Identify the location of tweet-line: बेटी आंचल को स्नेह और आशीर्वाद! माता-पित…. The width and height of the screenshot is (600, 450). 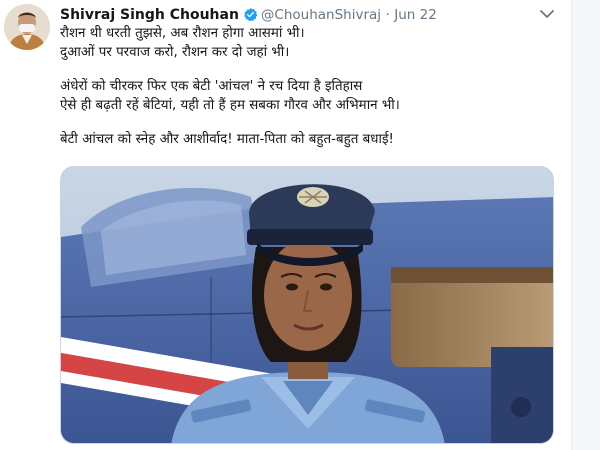
(227, 139).